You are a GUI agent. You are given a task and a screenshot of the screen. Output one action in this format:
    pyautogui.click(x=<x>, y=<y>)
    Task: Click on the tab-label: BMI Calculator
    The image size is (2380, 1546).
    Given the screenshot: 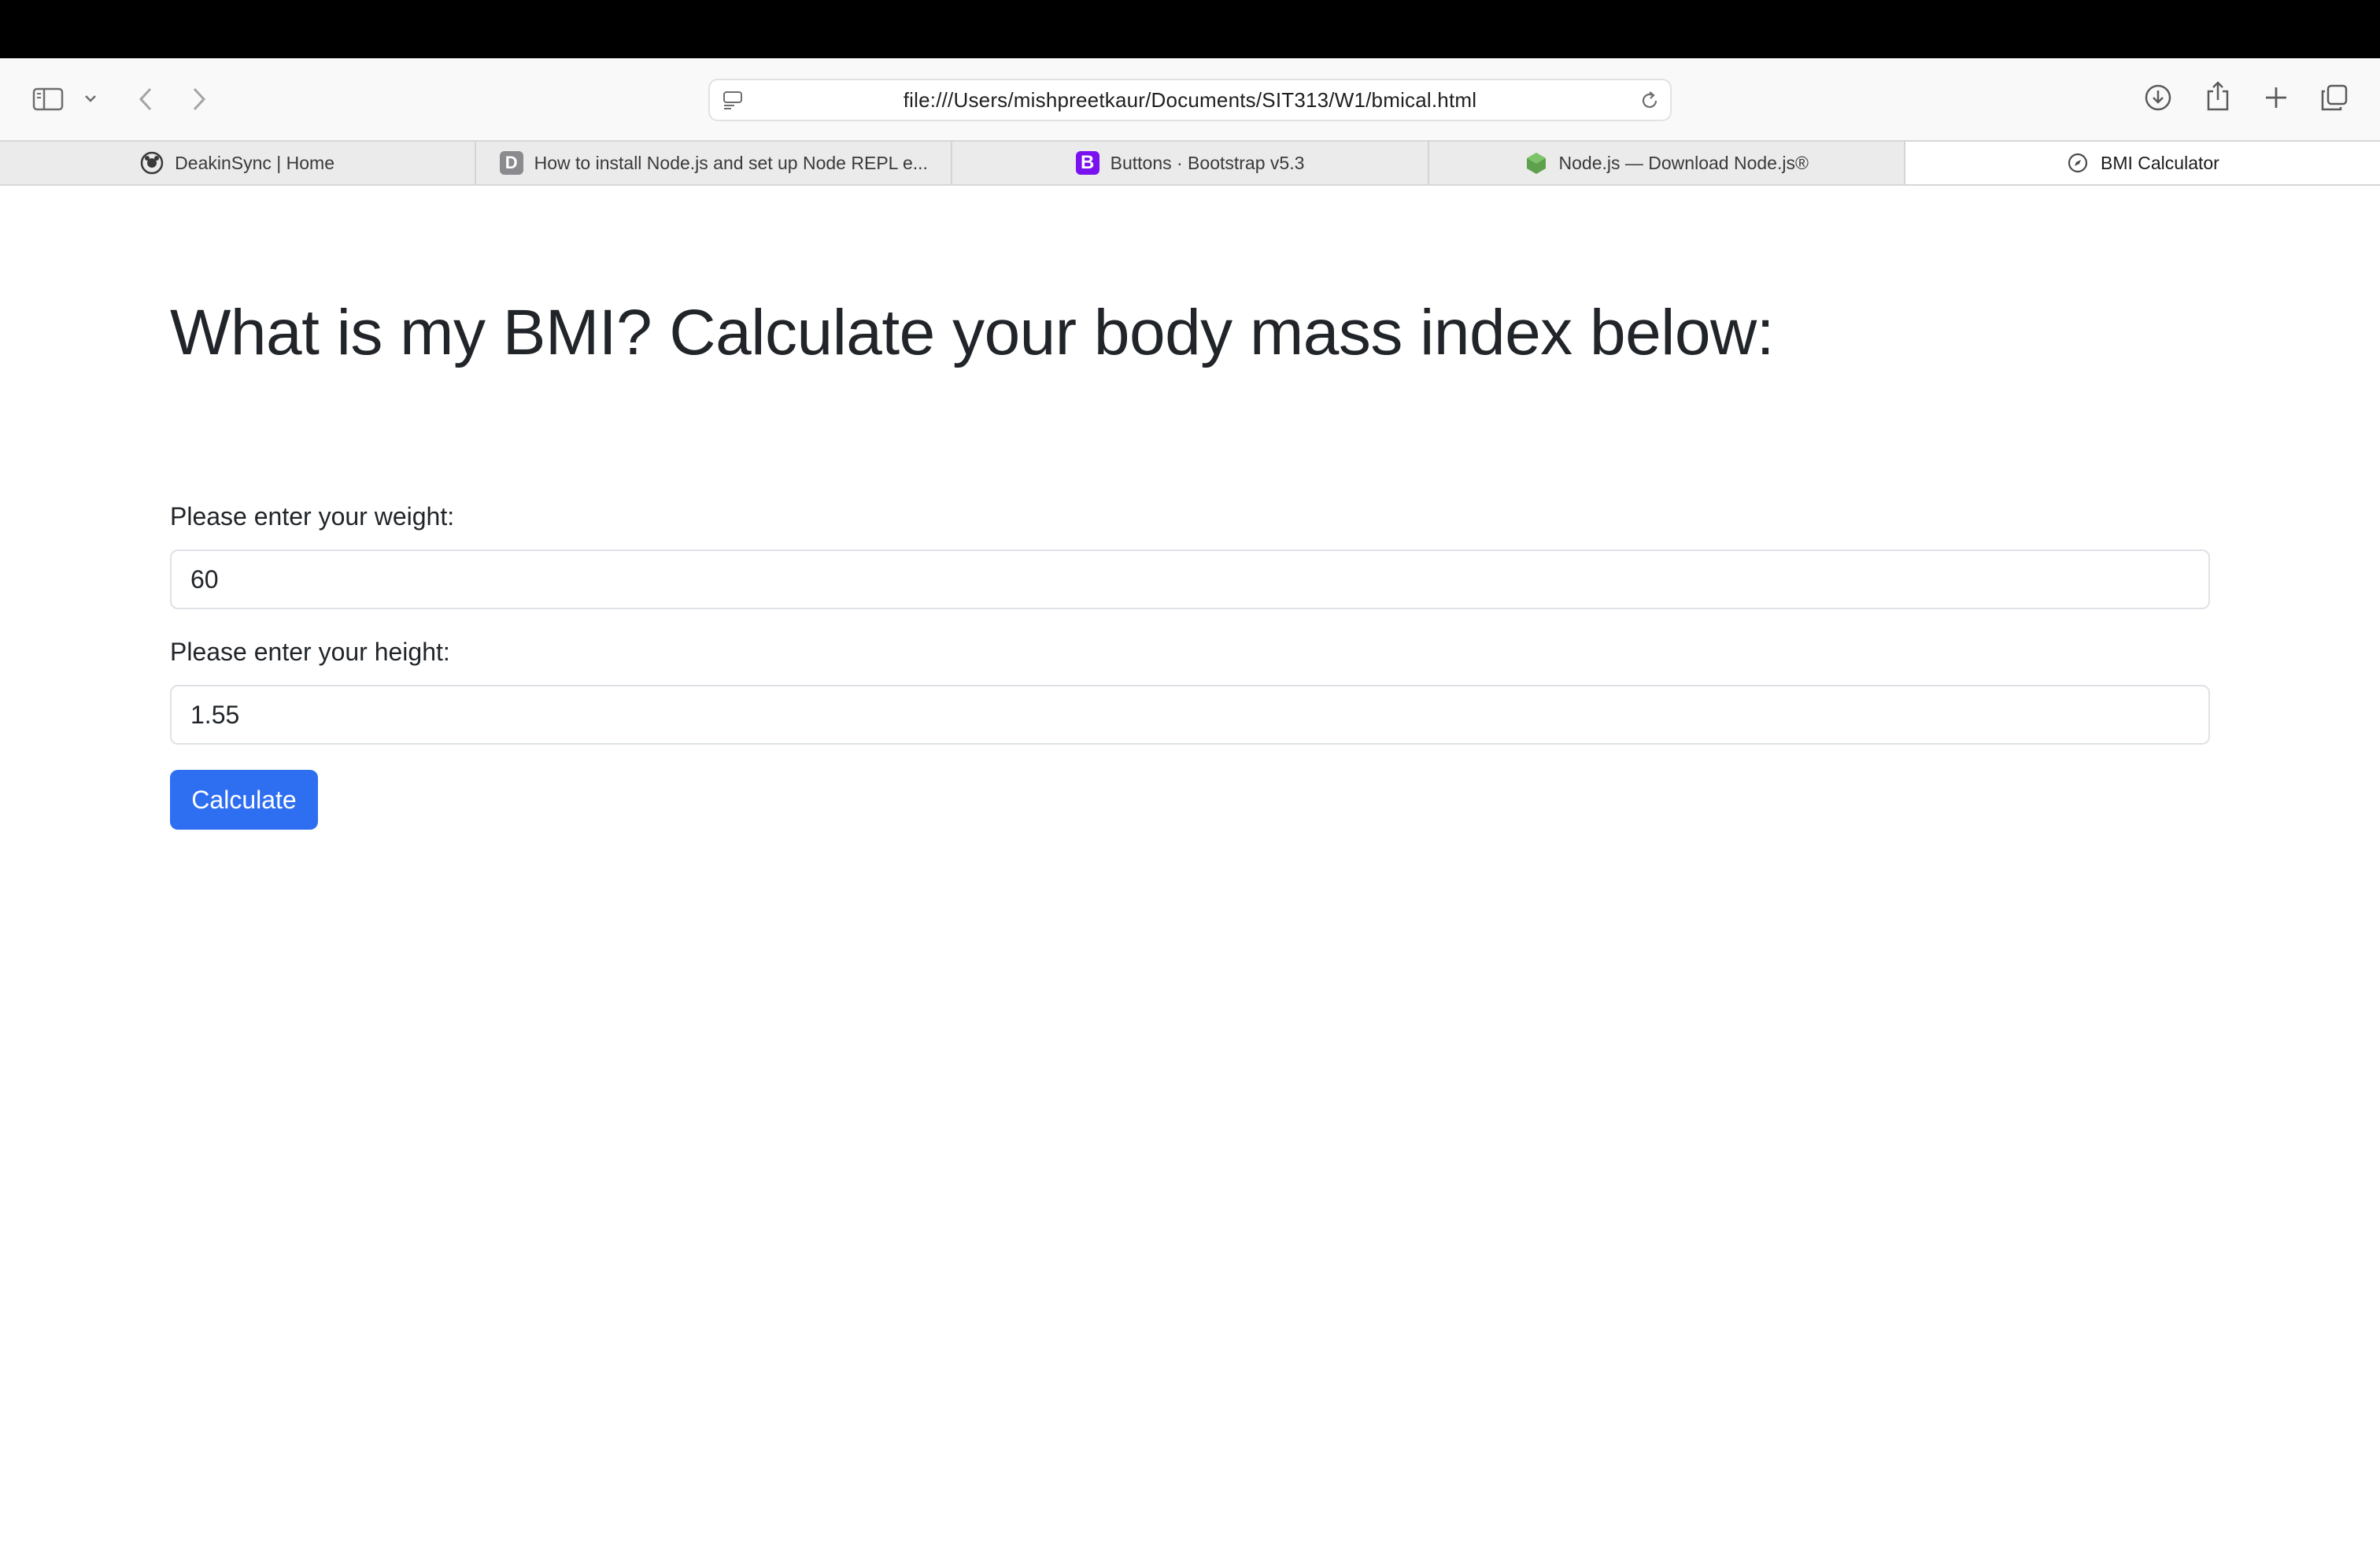 What is the action you would take?
    pyautogui.click(x=2160, y=163)
    